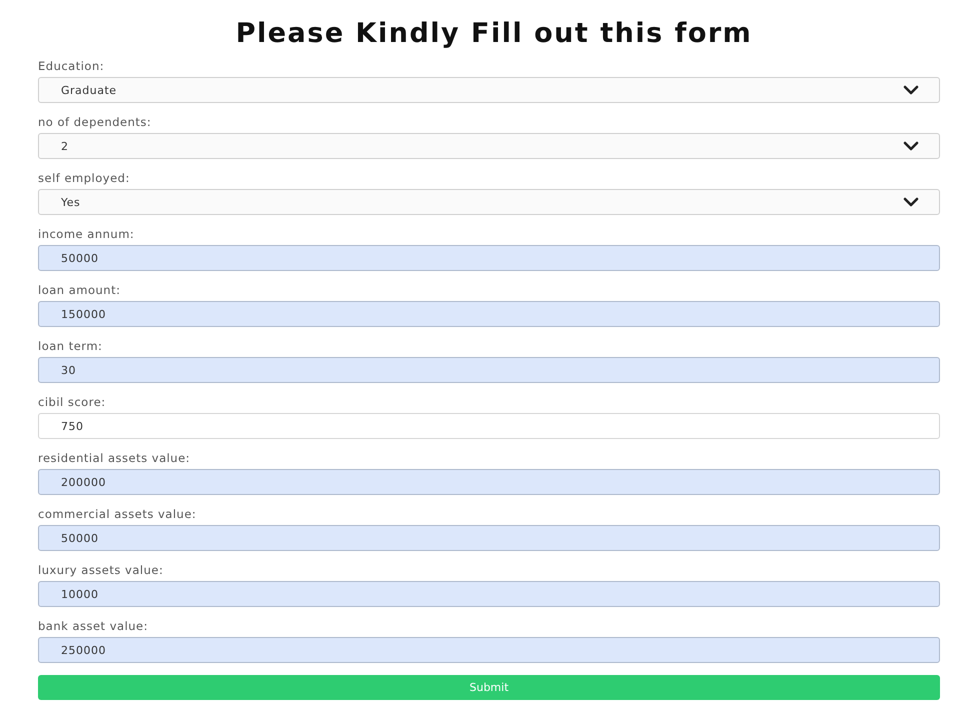 The image size is (964, 704). Describe the element at coordinates (117, 514) in the screenshot. I see `field-label: commercial assets value:` at that location.